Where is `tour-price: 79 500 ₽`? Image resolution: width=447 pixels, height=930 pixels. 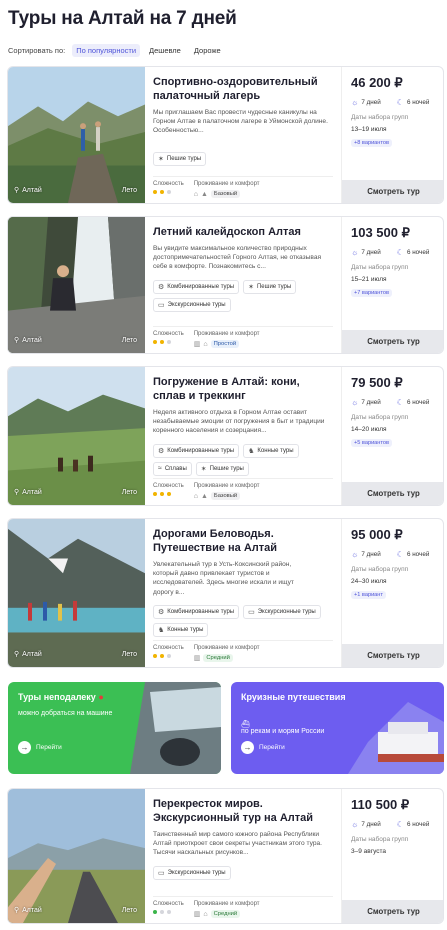 tour-price: 79 500 ₽ is located at coordinates (377, 382).